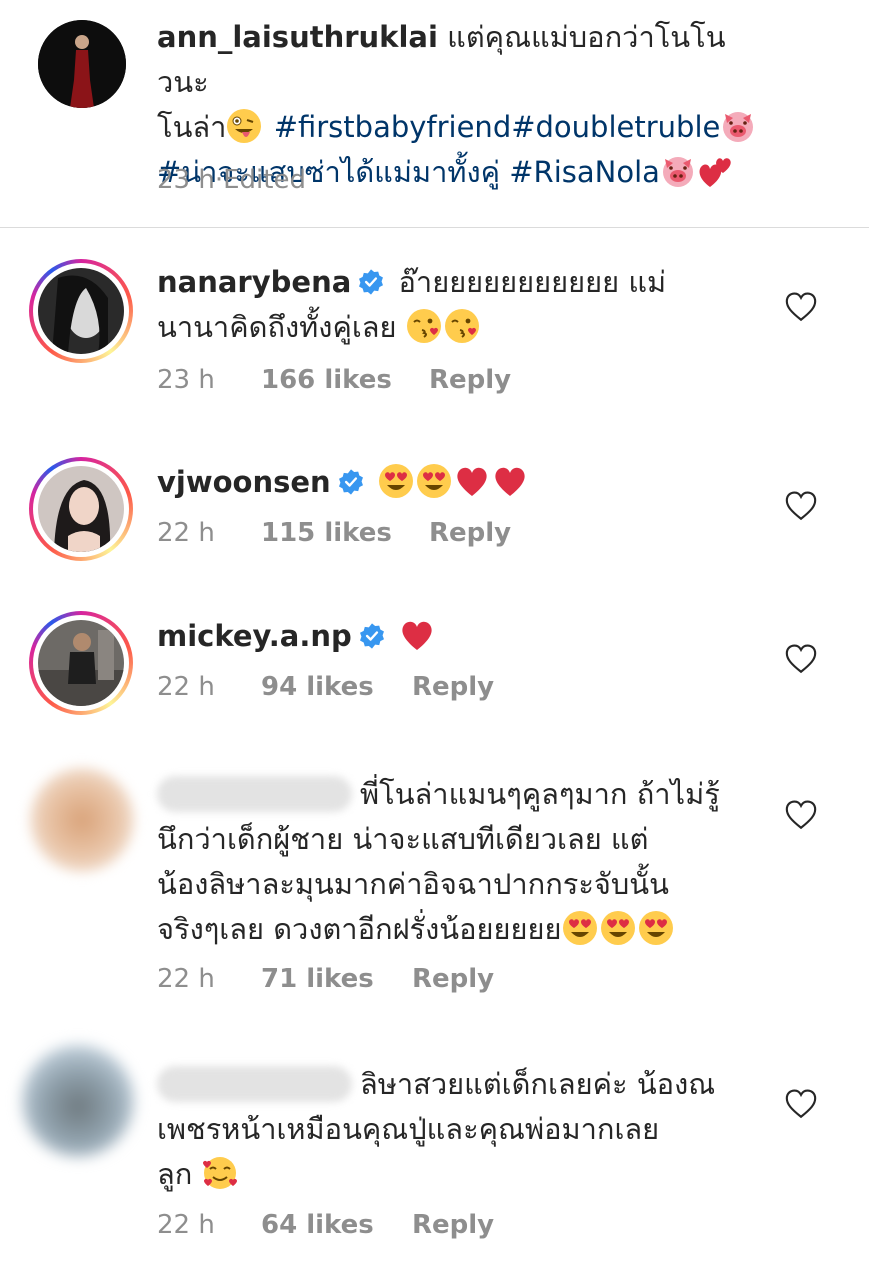  Describe the element at coordinates (497, 127) in the screenshot. I see `caption-hashtags-1: #firstbabyfriend#doubletruble` at that location.